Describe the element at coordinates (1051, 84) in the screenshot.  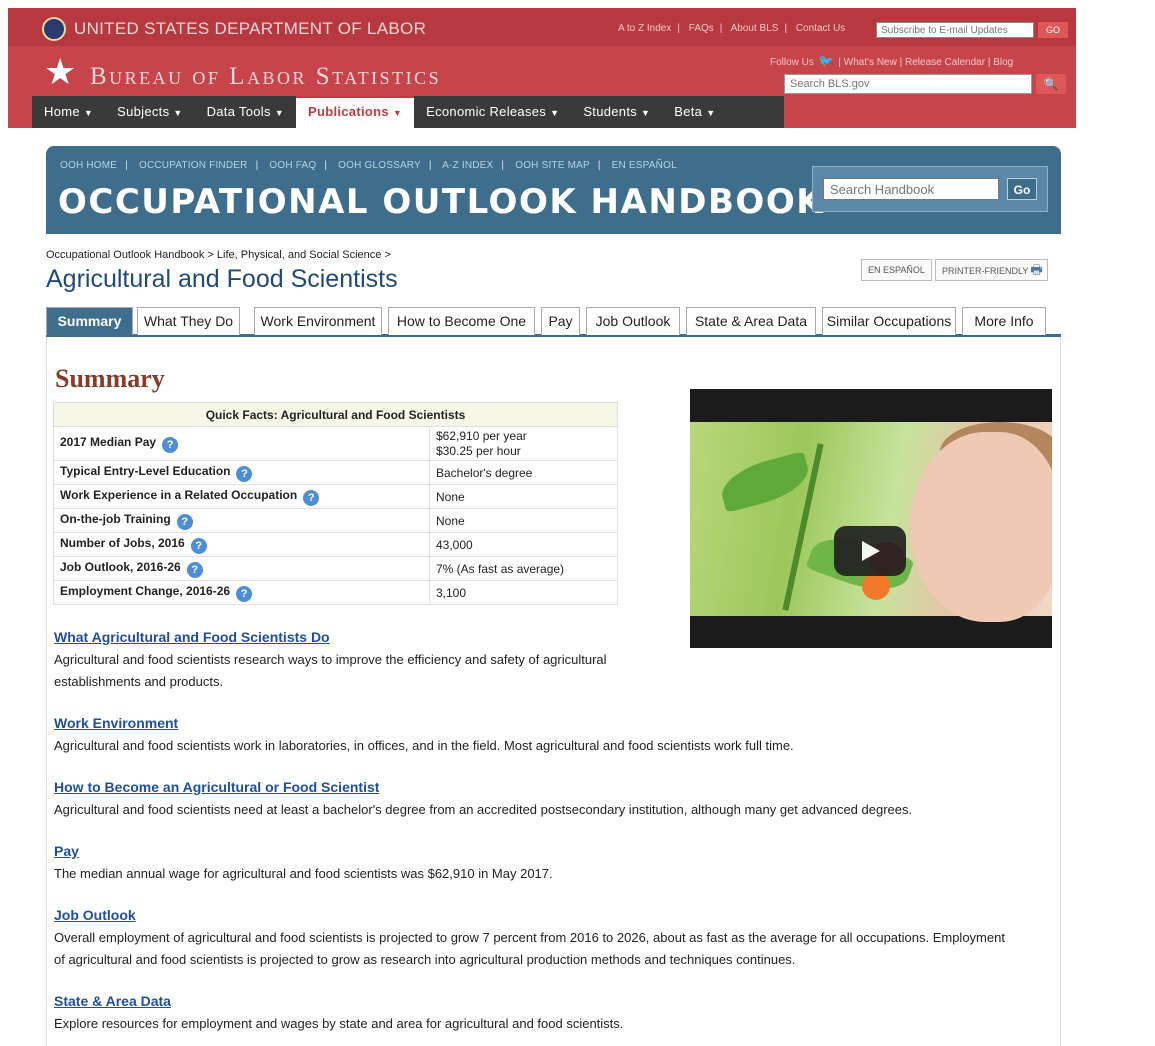
I see `bls-search-button: 🔍` at that location.